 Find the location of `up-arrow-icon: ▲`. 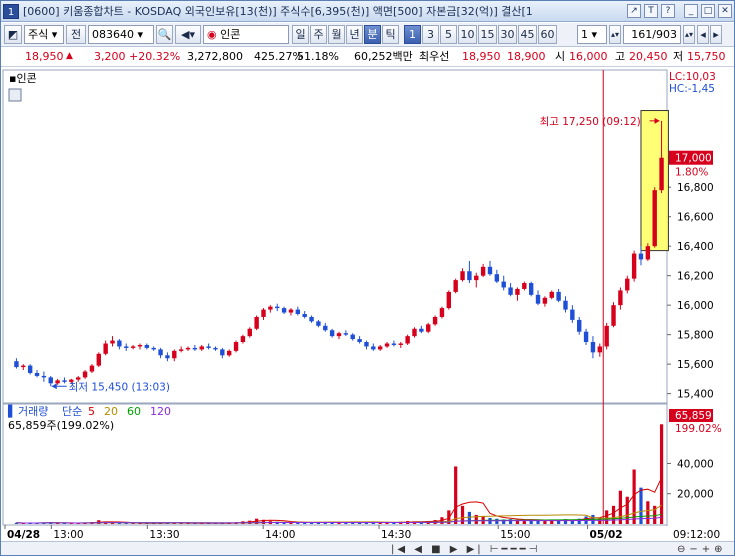

up-arrow-icon: ▲ is located at coordinates (69, 56).